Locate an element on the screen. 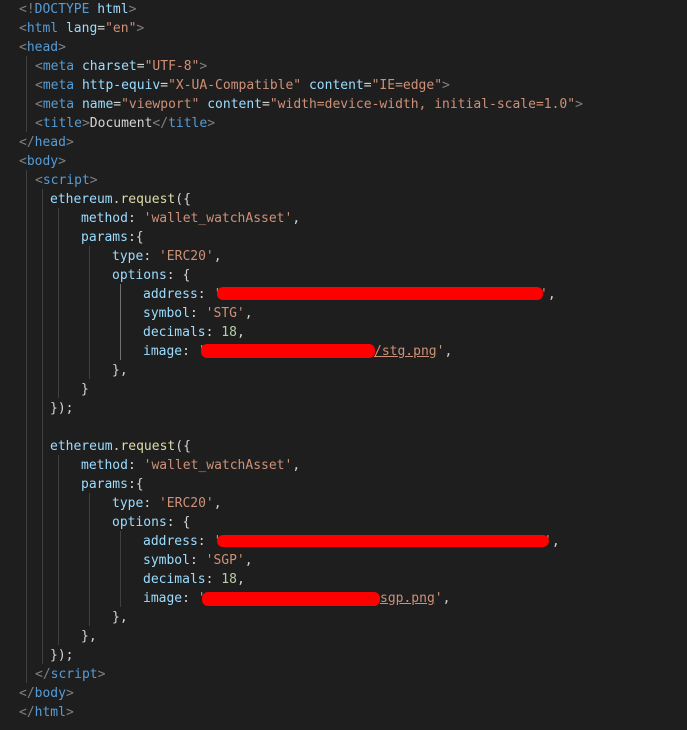 The image size is (687, 730). code-line-params-close: }, is located at coordinates (89, 636).